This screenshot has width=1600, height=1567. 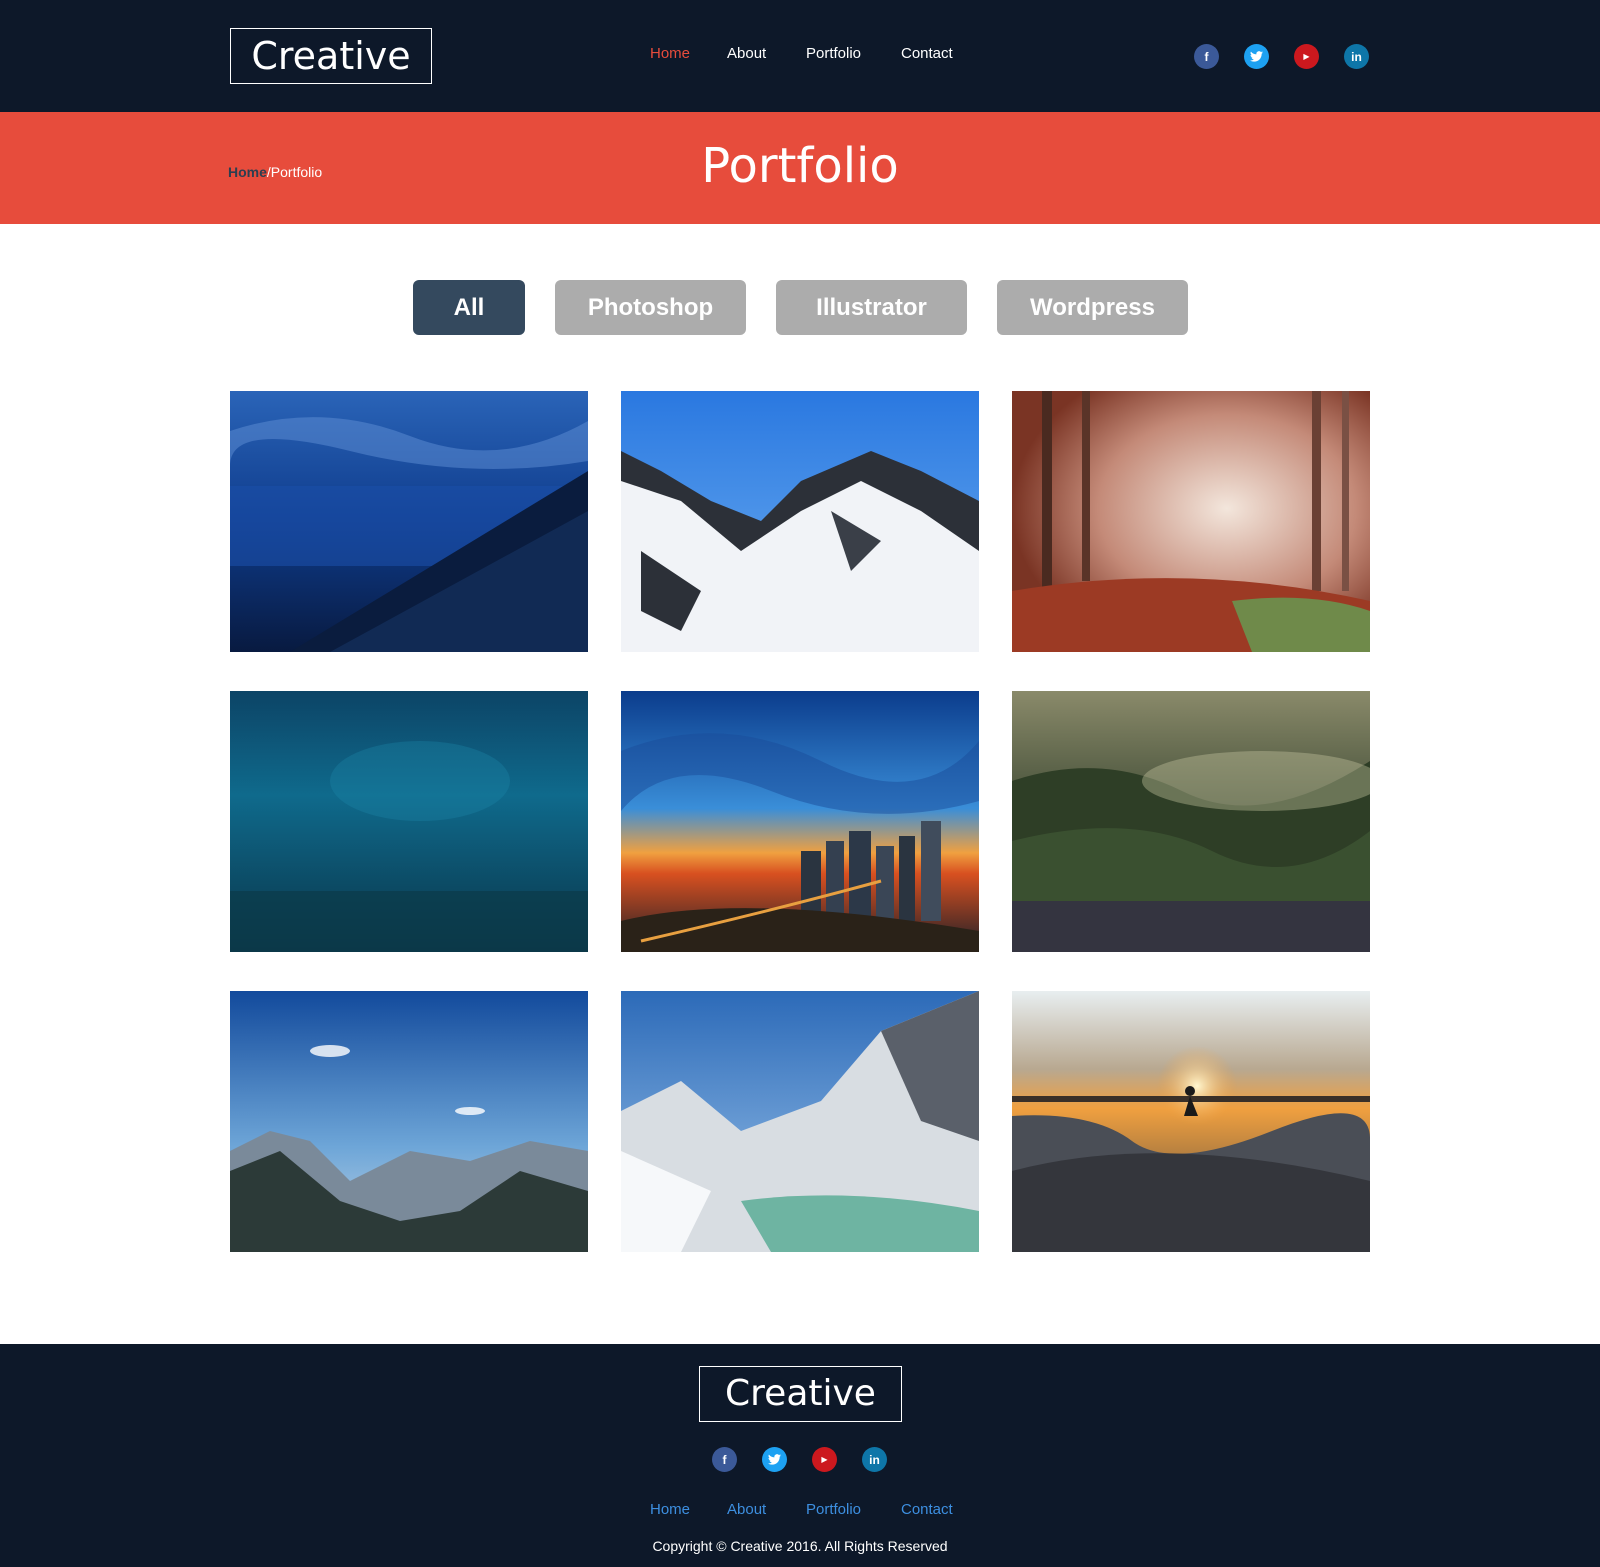 I want to click on underwater-photo, so click(x=409, y=821).